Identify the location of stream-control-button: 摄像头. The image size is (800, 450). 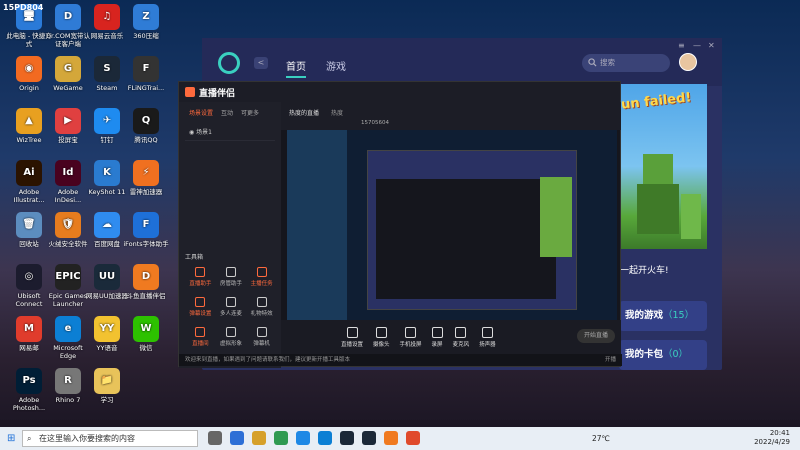
(381, 337).